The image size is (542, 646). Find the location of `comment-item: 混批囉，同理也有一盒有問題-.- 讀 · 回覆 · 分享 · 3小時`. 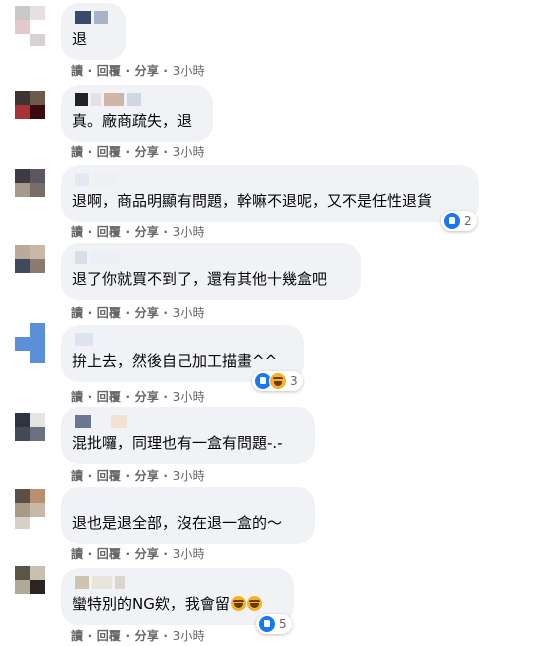

comment-item: 混批囉，同理也有一盒有問題-.- 讀 · 回覆 · 分享 · 3小時 is located at coordinates (271, 445).